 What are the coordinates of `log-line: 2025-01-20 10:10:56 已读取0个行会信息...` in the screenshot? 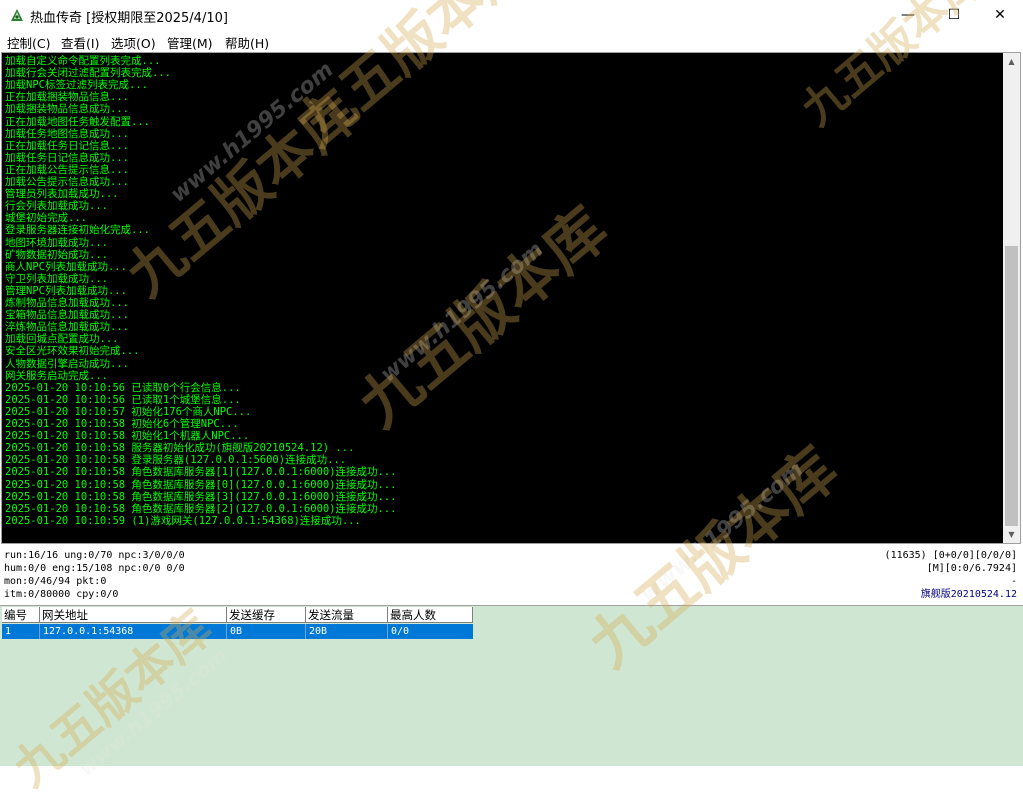 It's located at (123, 387).